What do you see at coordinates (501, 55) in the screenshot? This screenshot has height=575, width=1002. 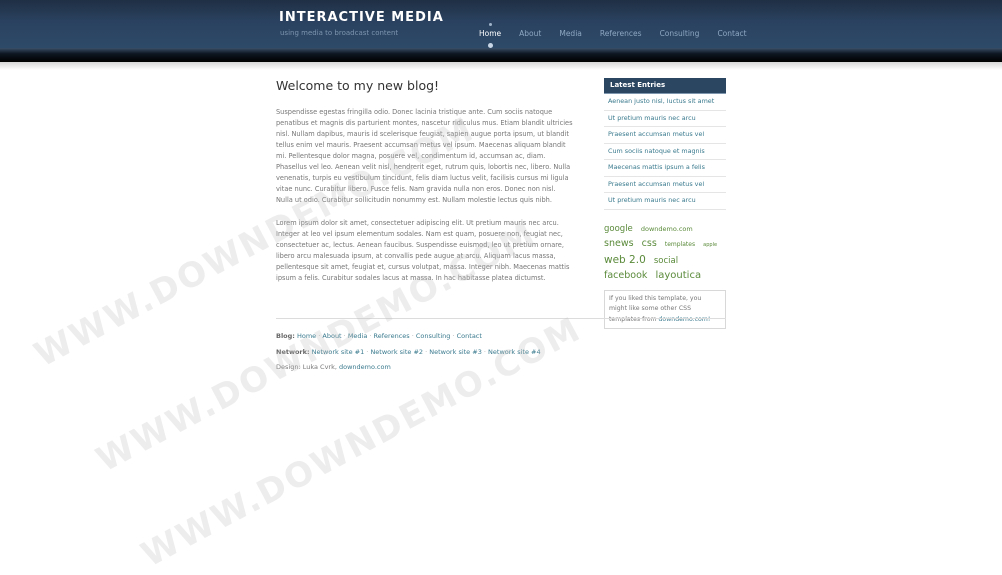 I see `header-band` at bounding box center [501, 55].